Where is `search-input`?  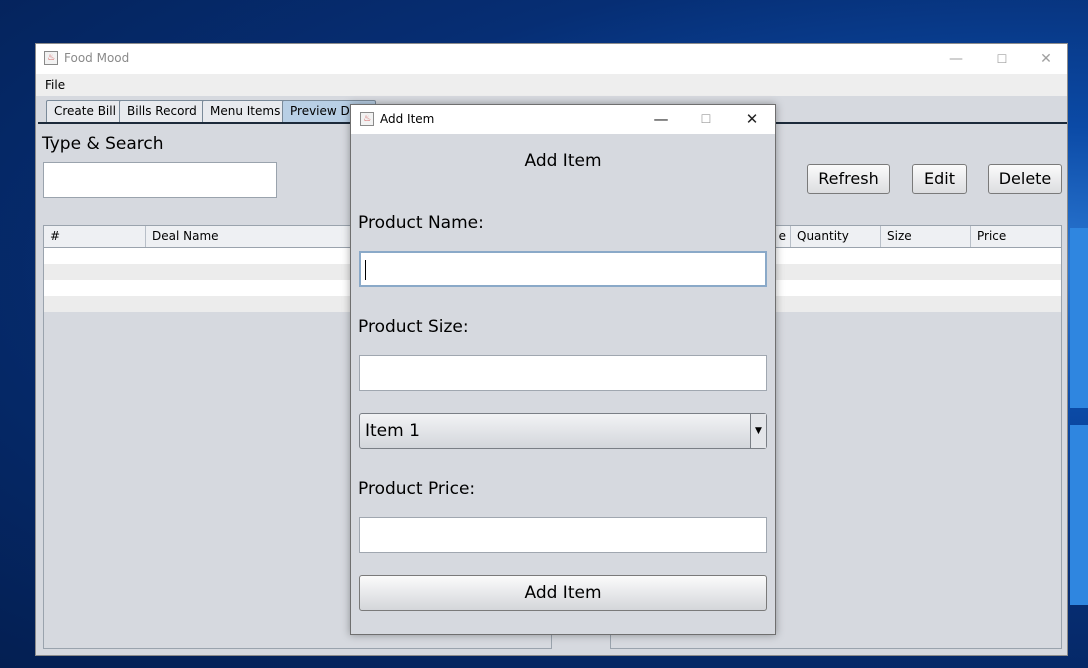 search-input is located at coordinates (160, 180).